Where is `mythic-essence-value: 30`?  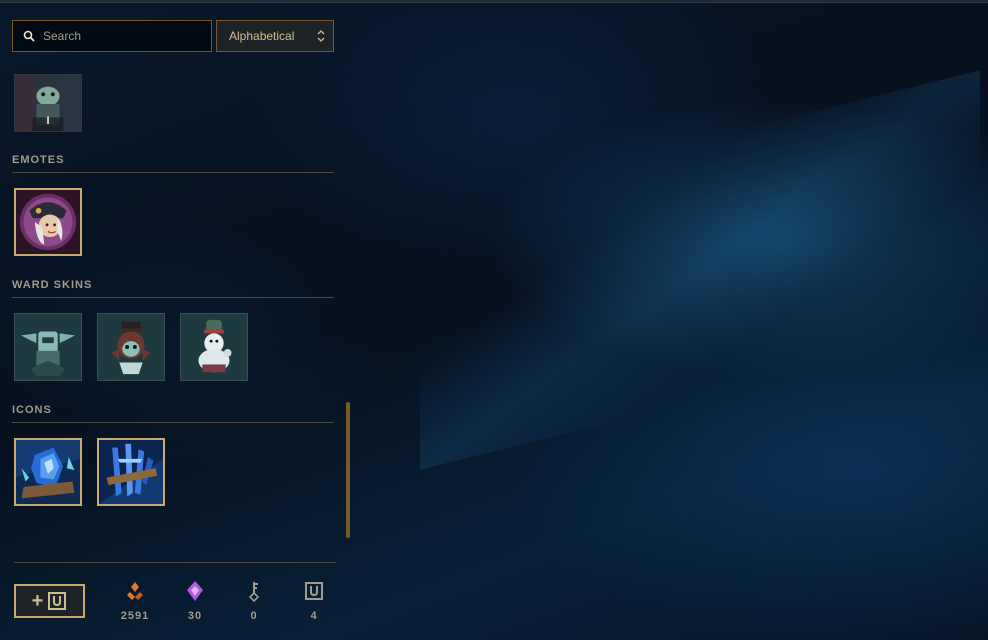 mythic-essence-value: 30 is located at coordinates (195, 616).